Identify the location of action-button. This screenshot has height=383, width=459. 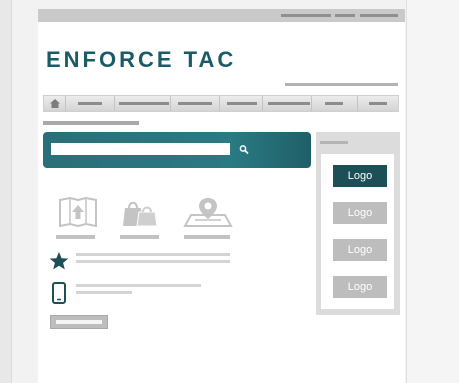
(79, 322).